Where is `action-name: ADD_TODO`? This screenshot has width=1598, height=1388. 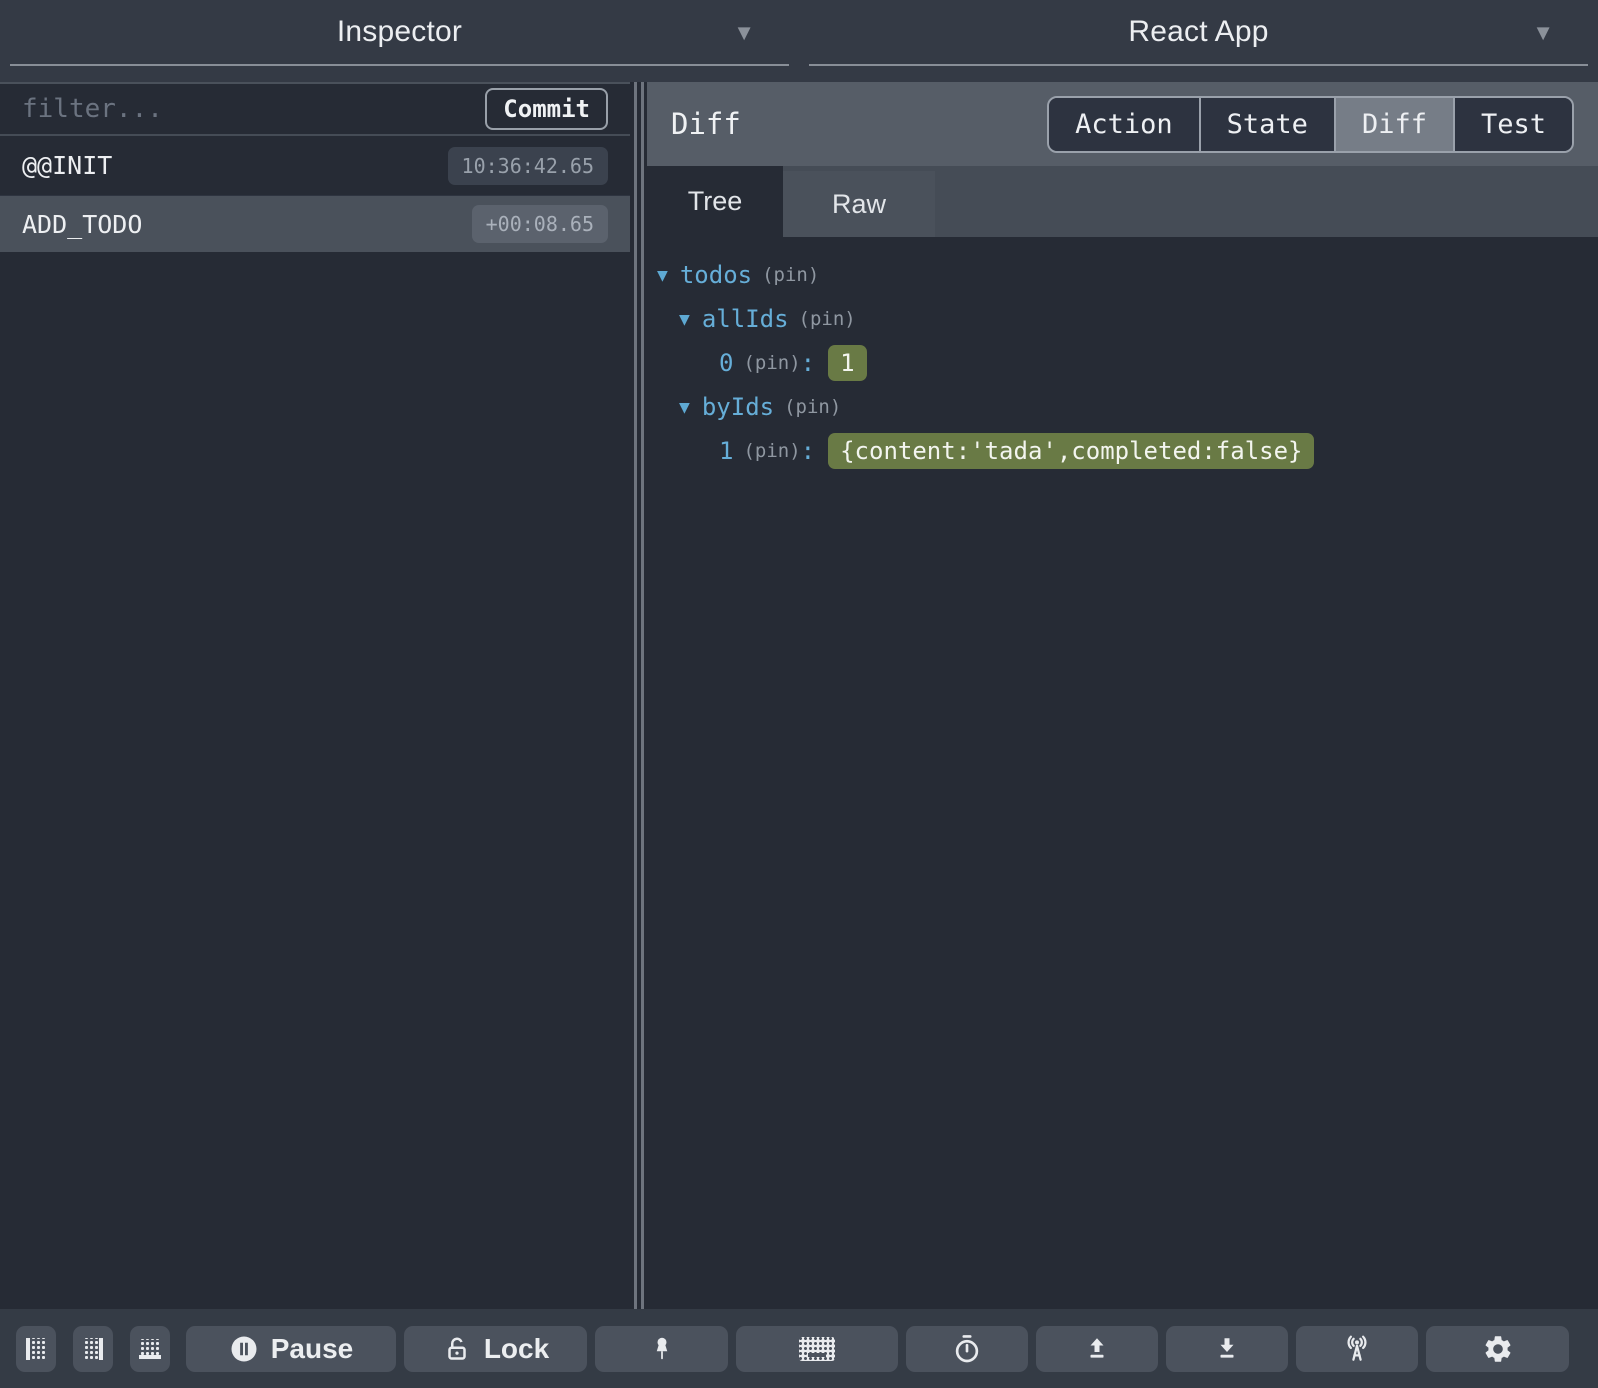 action-name: ADD_TODO is located at coordinates (82, 224).